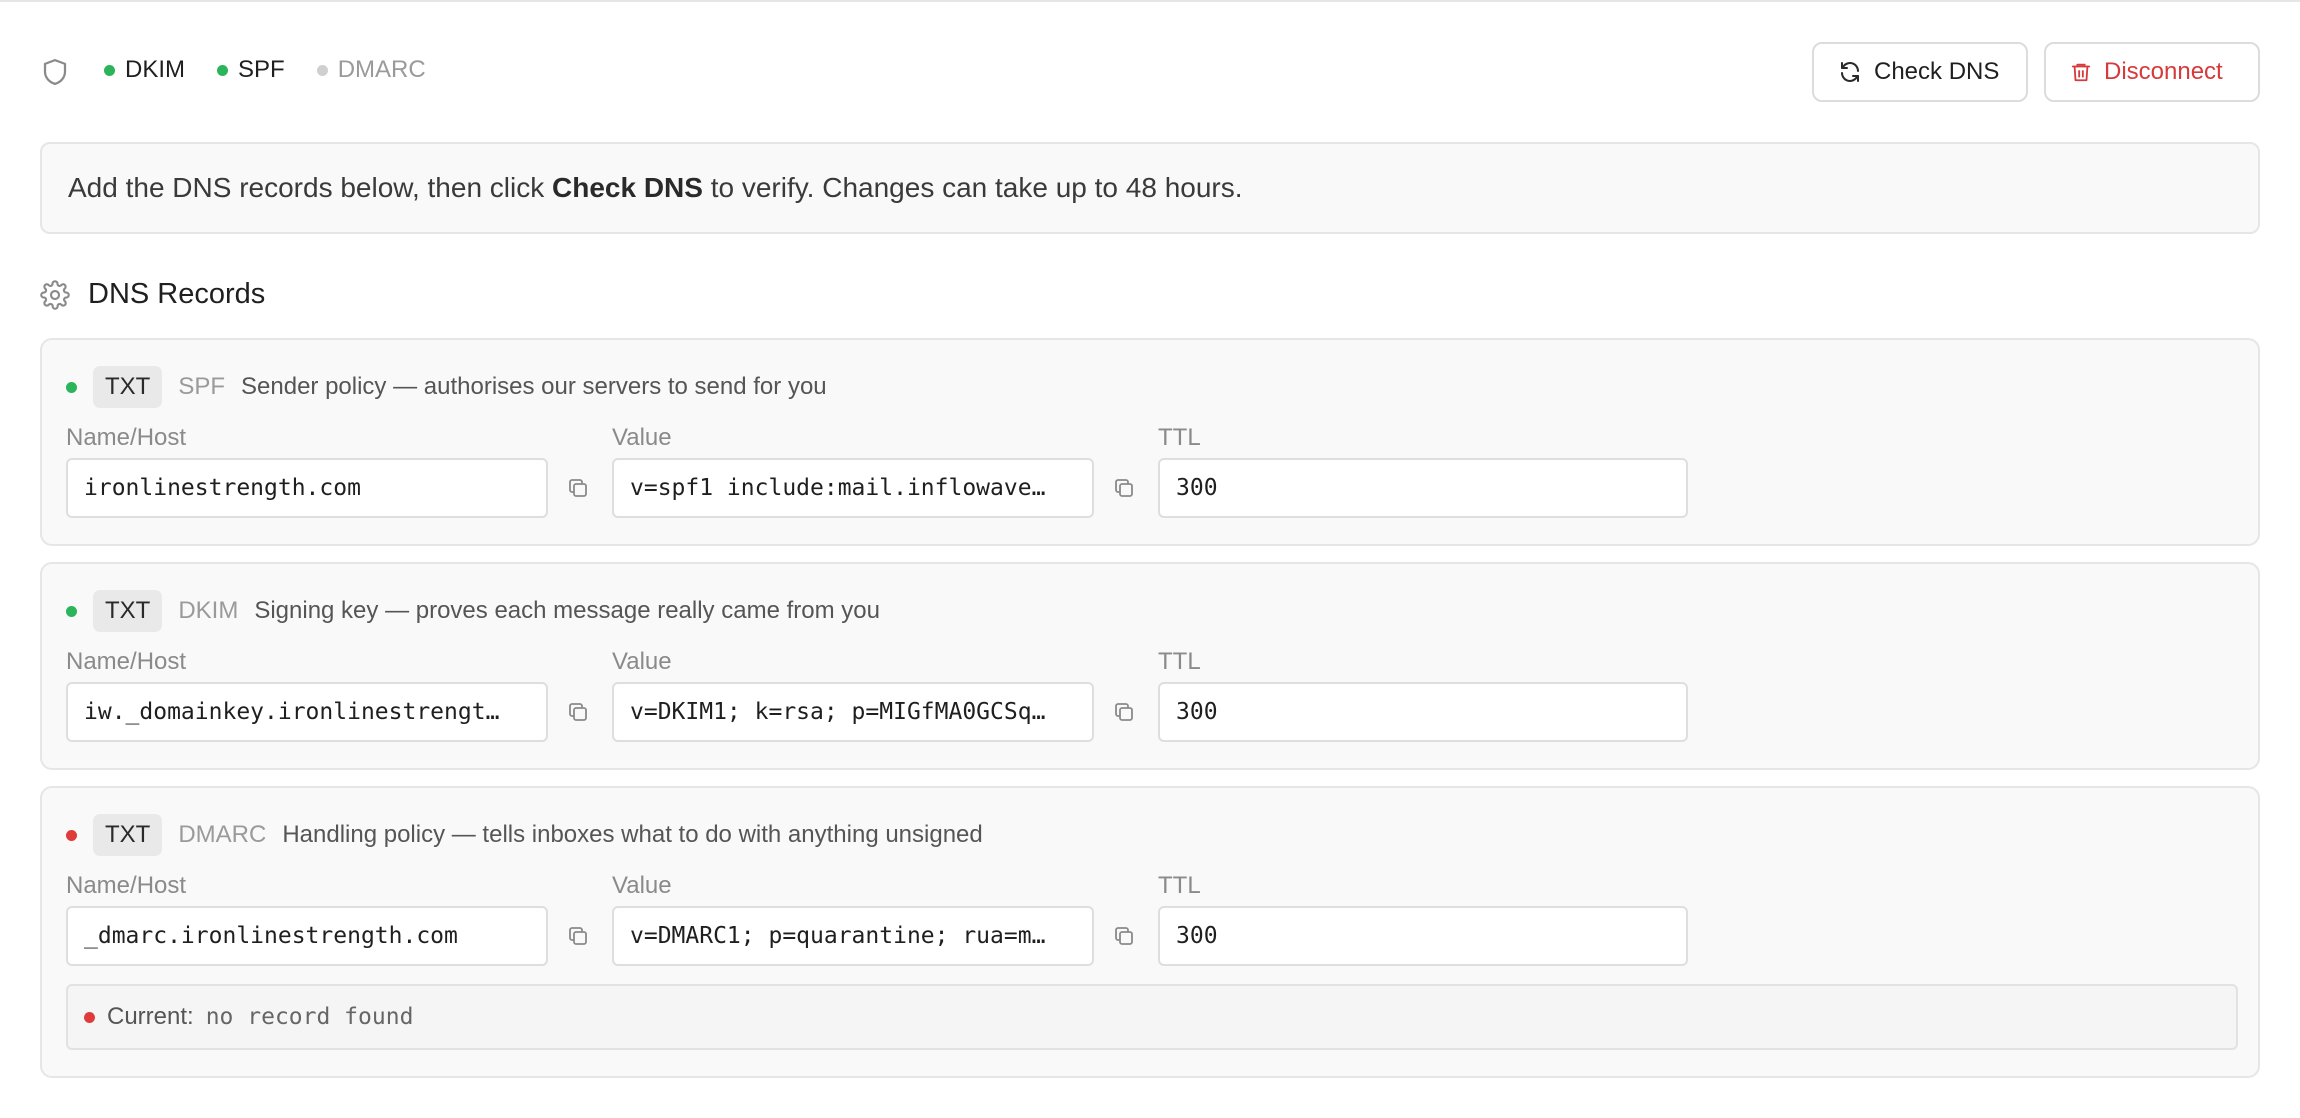 This screenshot has width=2300, height=1118. What do you see at coordinates (309, 1017) in the screenshot?
I see `current-value: no record found` at bounding box center [309, 1017].